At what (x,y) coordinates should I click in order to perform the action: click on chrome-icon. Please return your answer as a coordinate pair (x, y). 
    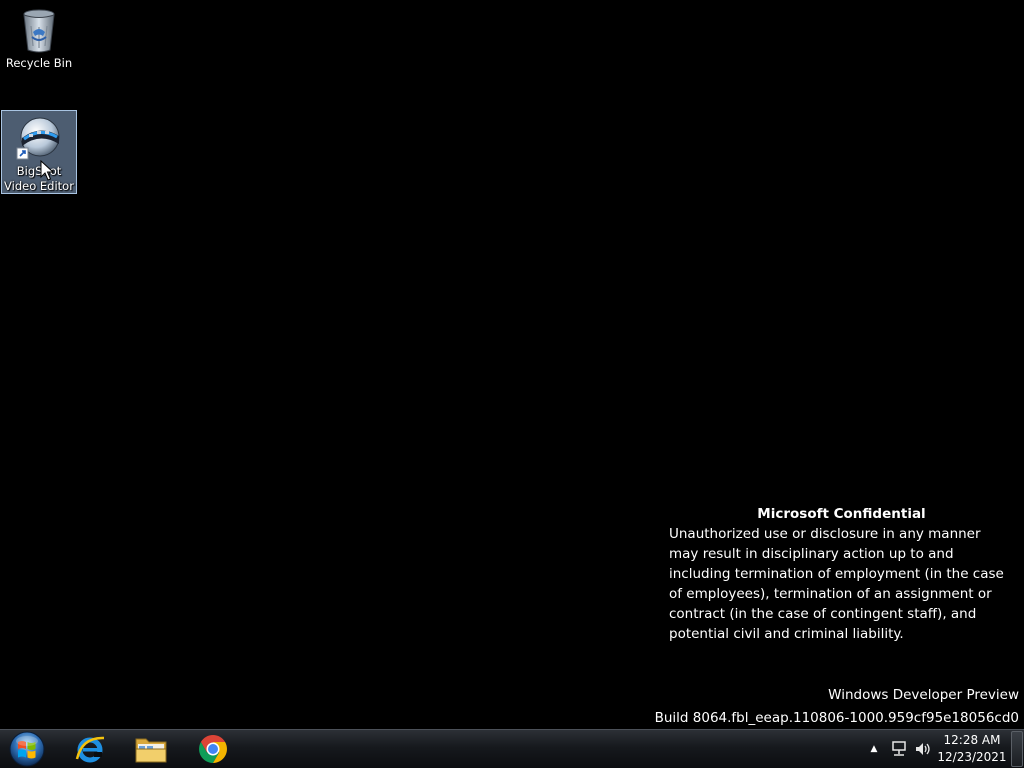
    Looking at the image, I should click on (213, 749).